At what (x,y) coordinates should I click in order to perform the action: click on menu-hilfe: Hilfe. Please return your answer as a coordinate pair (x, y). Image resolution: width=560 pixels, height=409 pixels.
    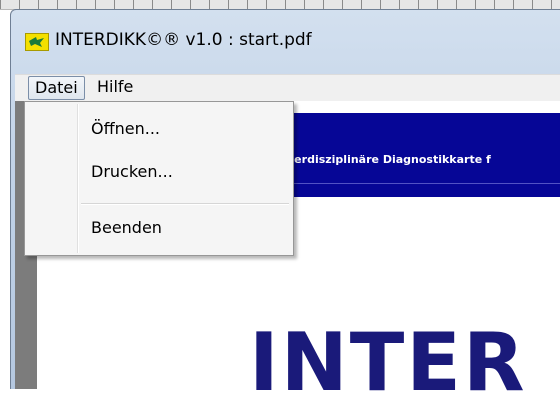
    Looking at the image, I should click on (115, 87).